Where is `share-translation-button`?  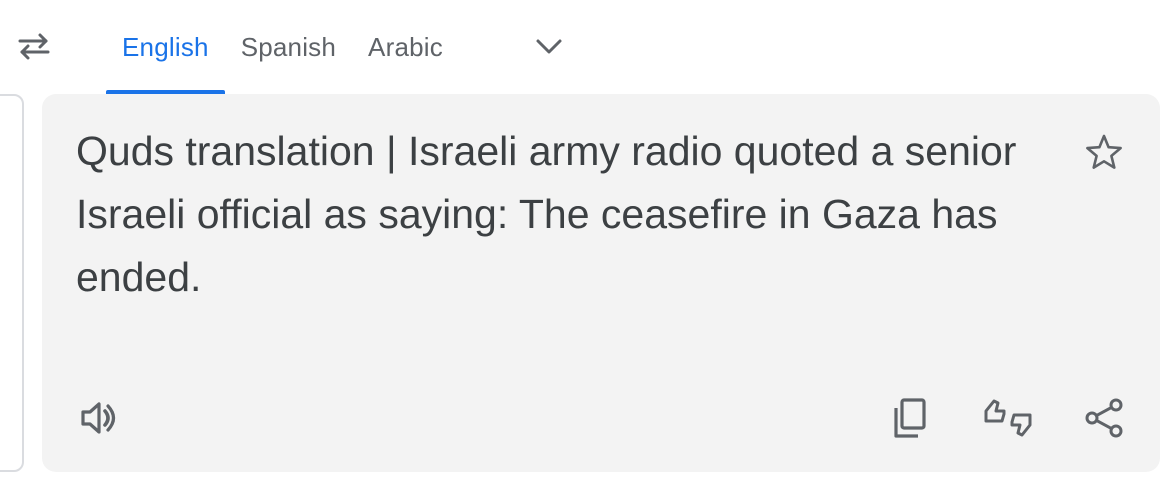
share-translation-button is located at coordinates (1104, 418).